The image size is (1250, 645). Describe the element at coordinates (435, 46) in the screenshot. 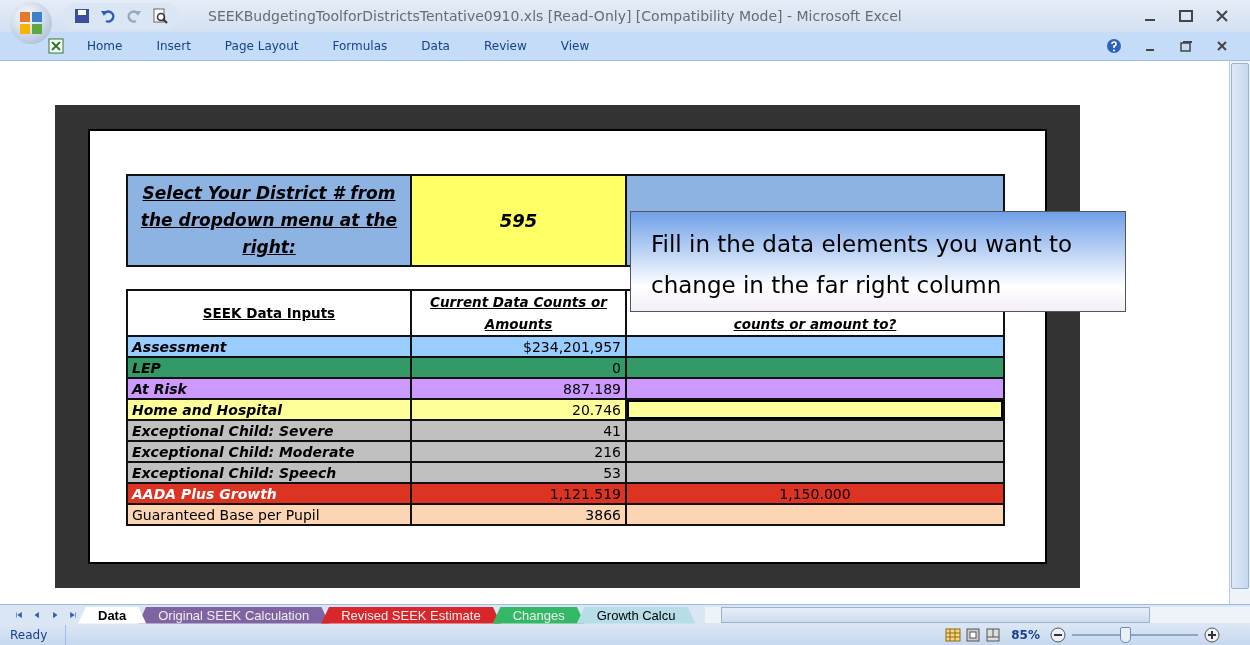

I see `ribbon-tab: Data` at that location.